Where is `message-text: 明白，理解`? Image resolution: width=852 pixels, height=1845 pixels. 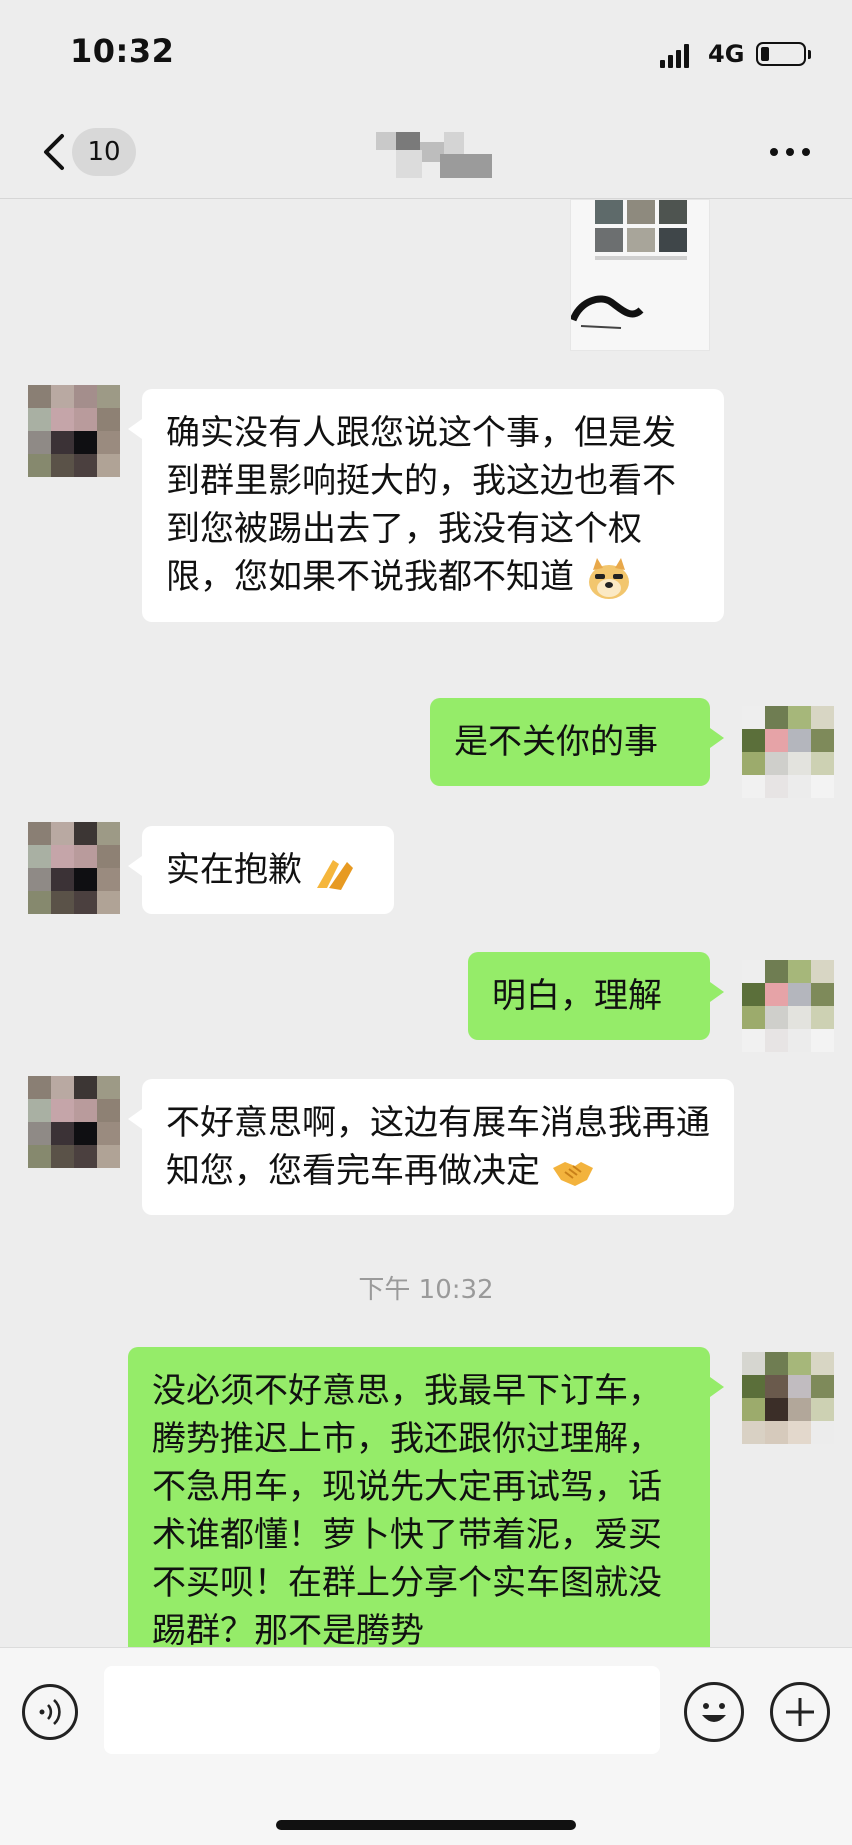 message-text: 明白，理解 is located at coordinates (577, 996).